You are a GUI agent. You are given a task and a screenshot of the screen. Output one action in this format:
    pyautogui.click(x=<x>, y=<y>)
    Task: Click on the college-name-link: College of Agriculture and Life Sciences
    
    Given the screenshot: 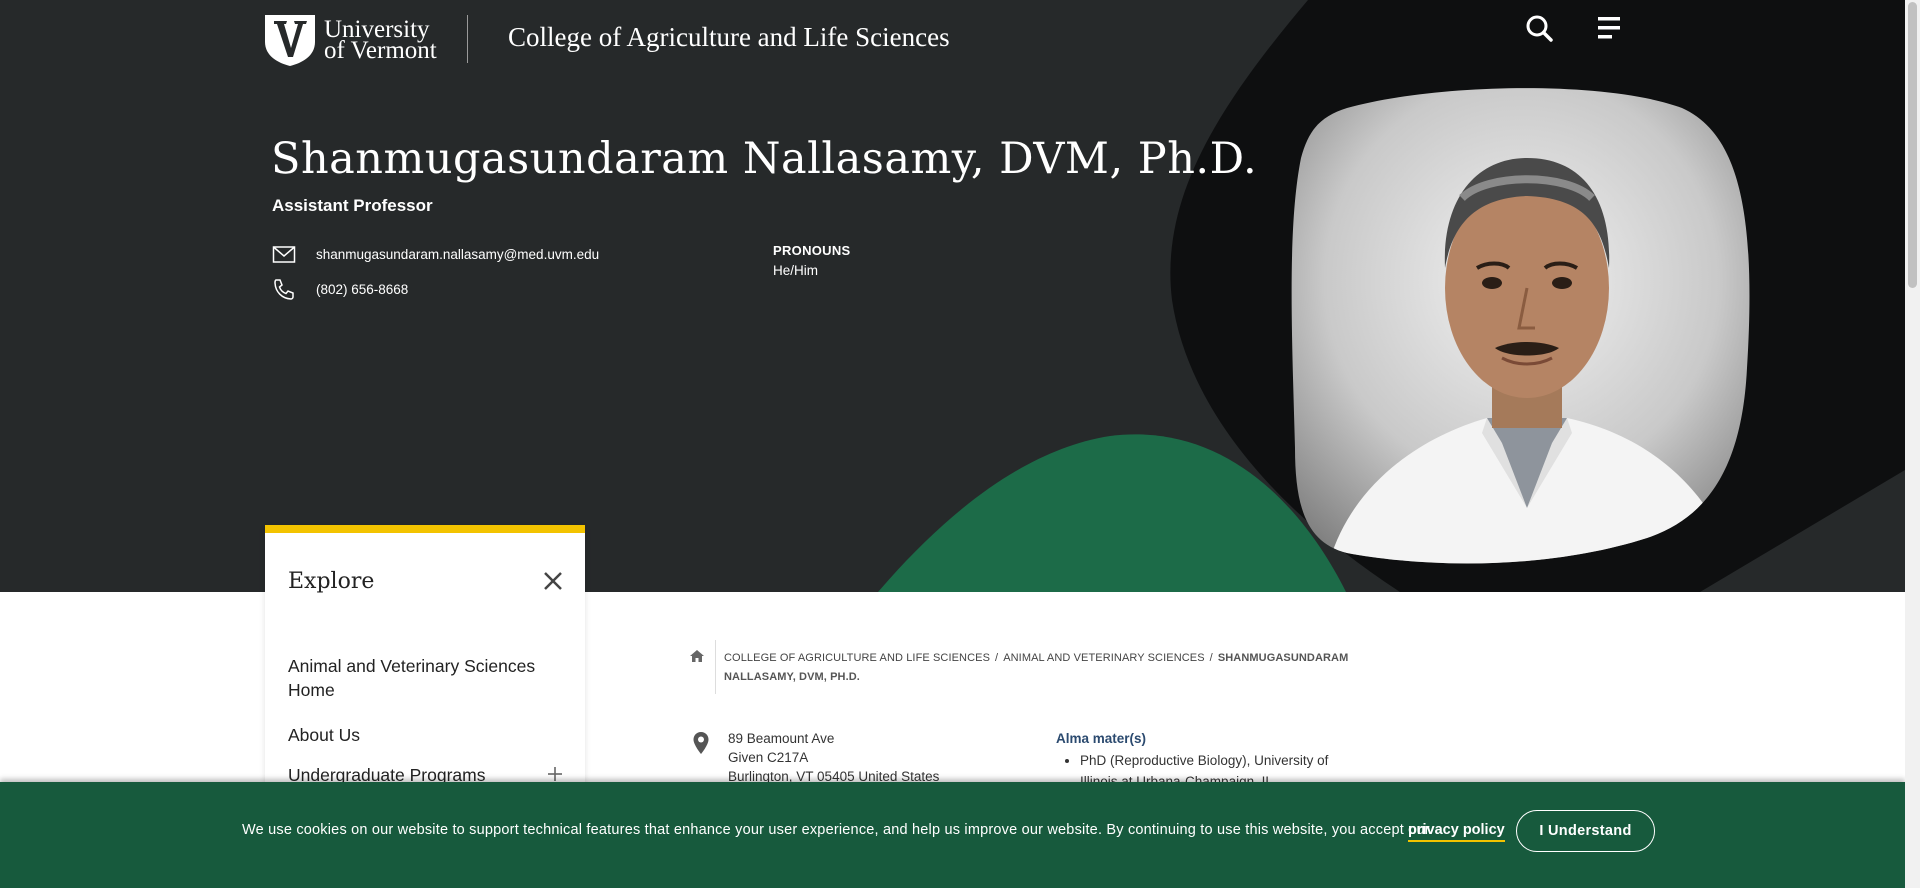 What is the action you would take?
    pyautogui.click(x=729, y=37)
    